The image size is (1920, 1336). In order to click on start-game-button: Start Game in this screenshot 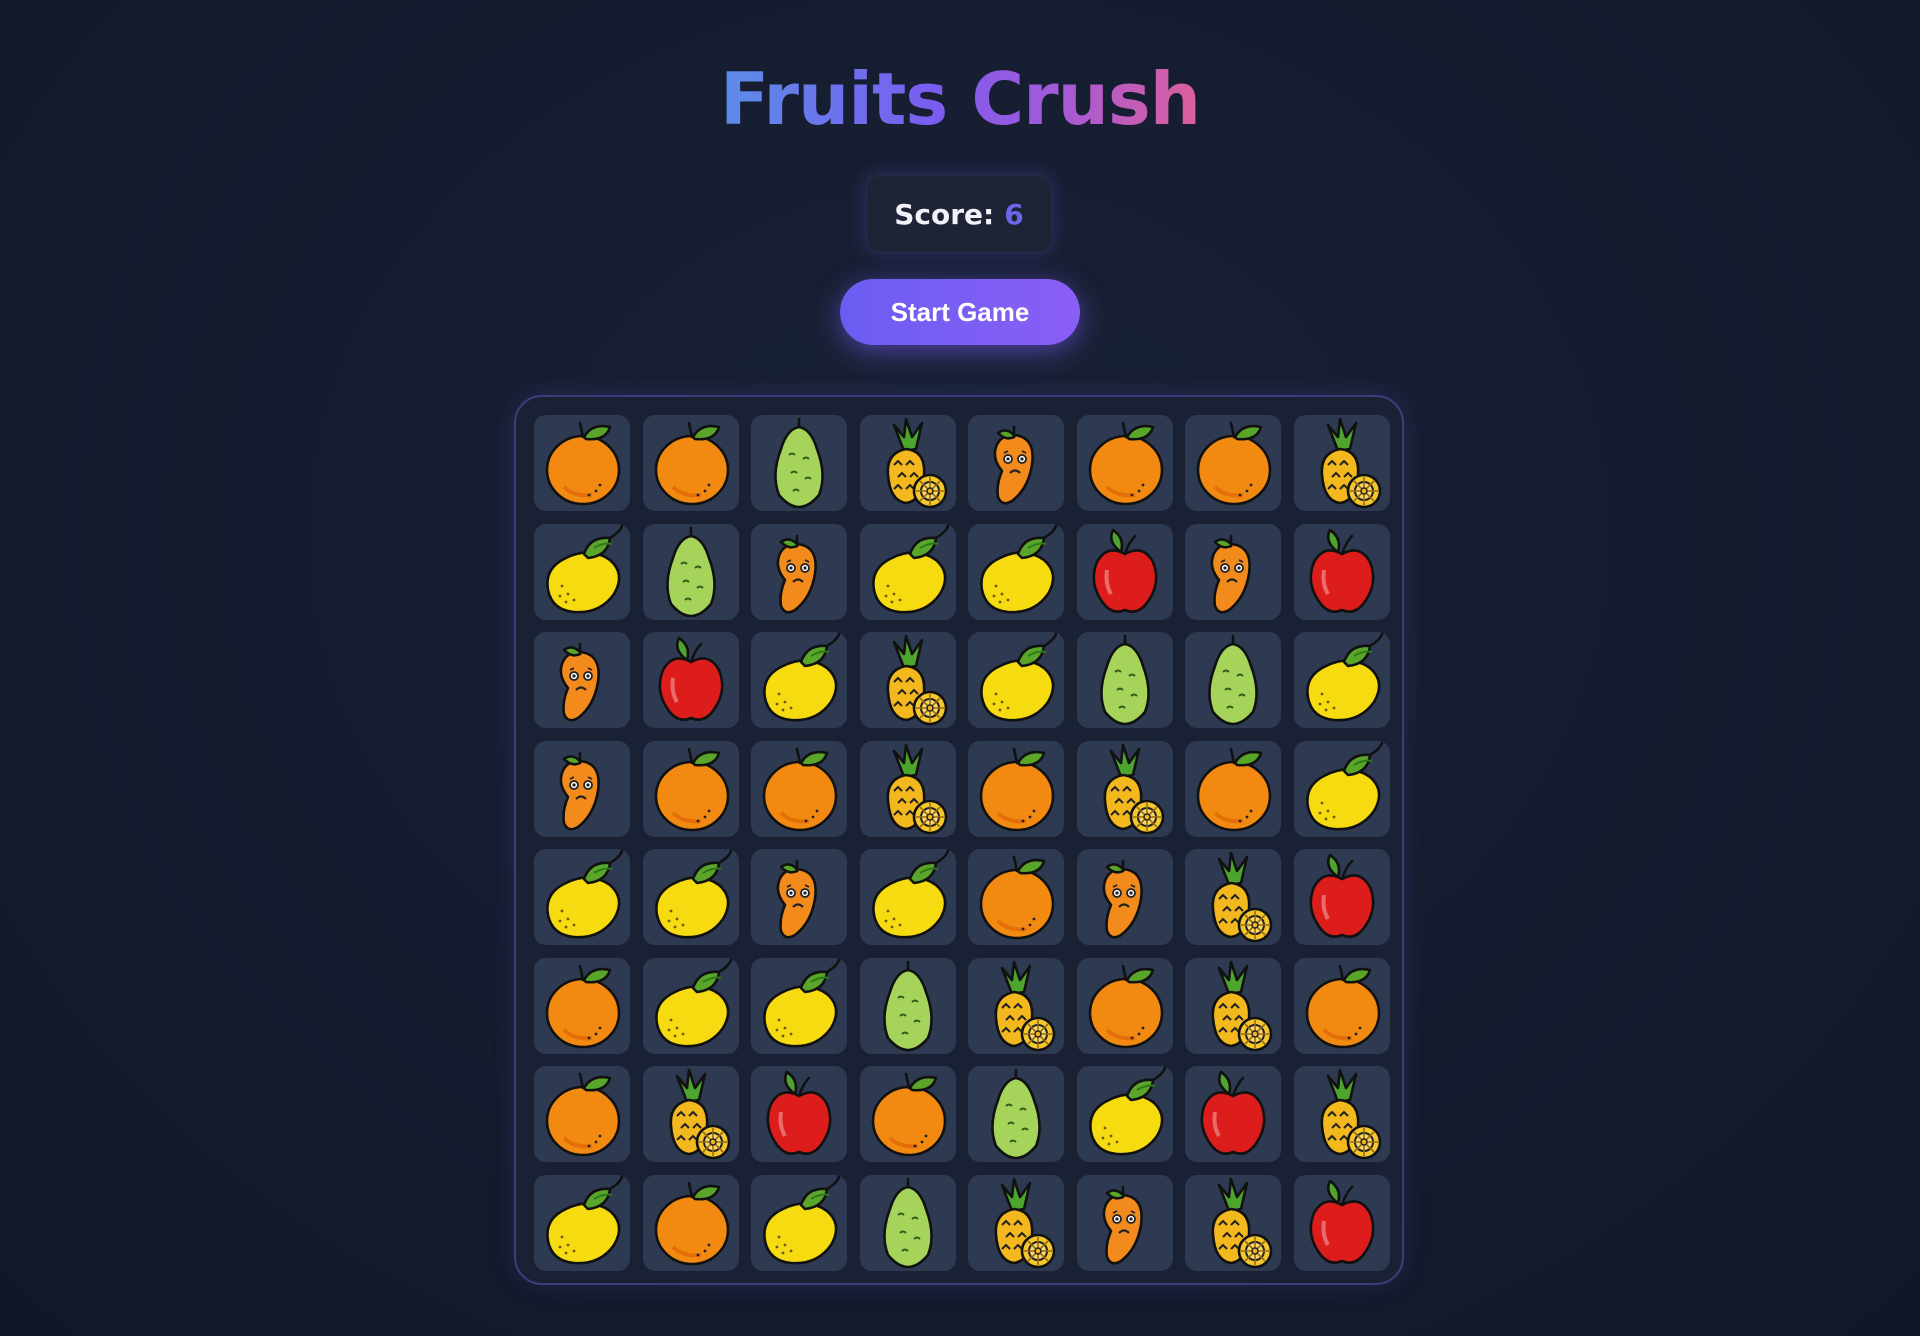, I will do `click(960, 312)`.